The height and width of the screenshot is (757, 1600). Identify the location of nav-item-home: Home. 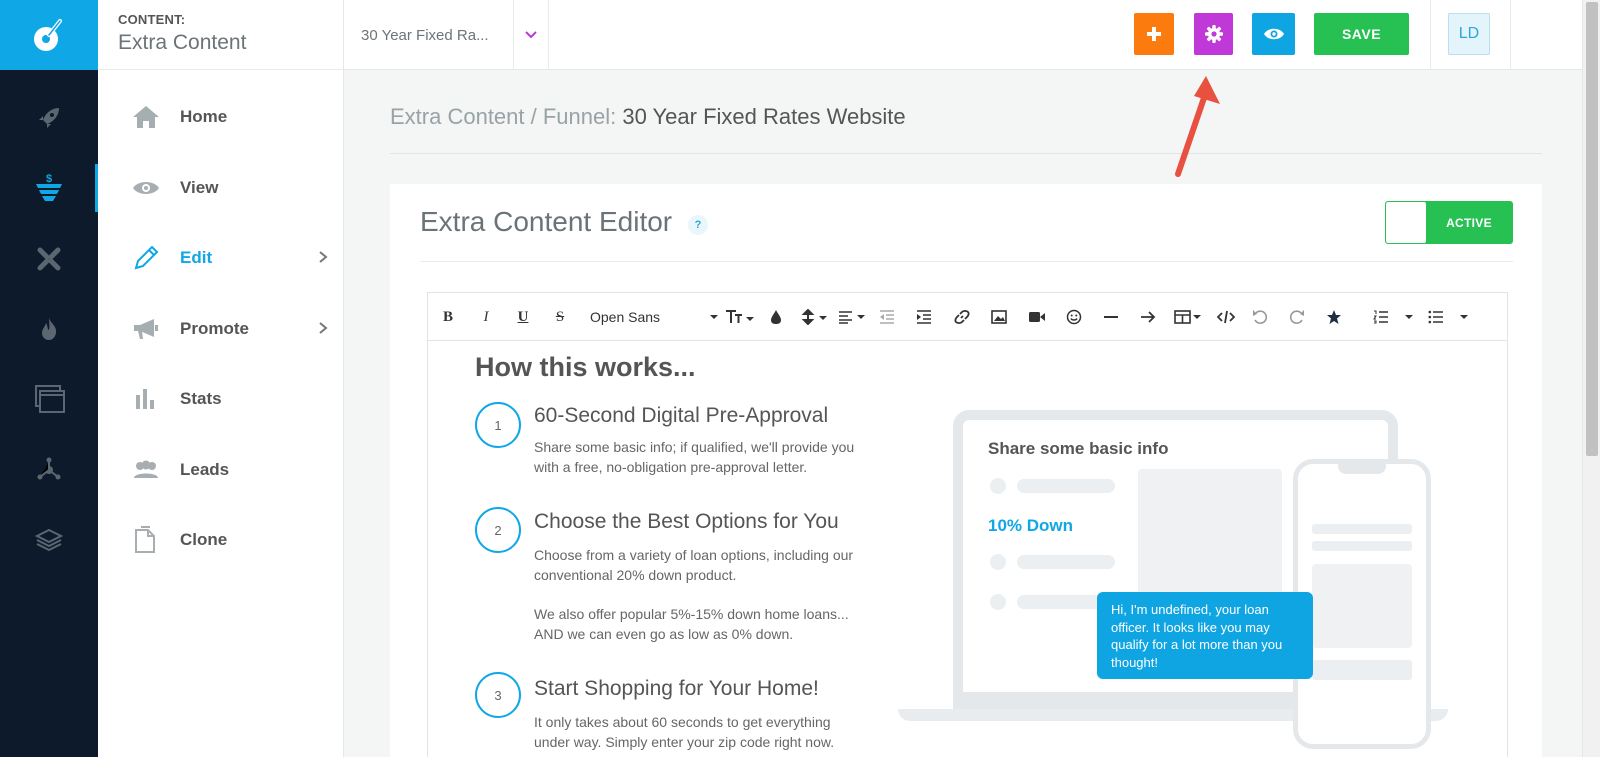
(221, 117).